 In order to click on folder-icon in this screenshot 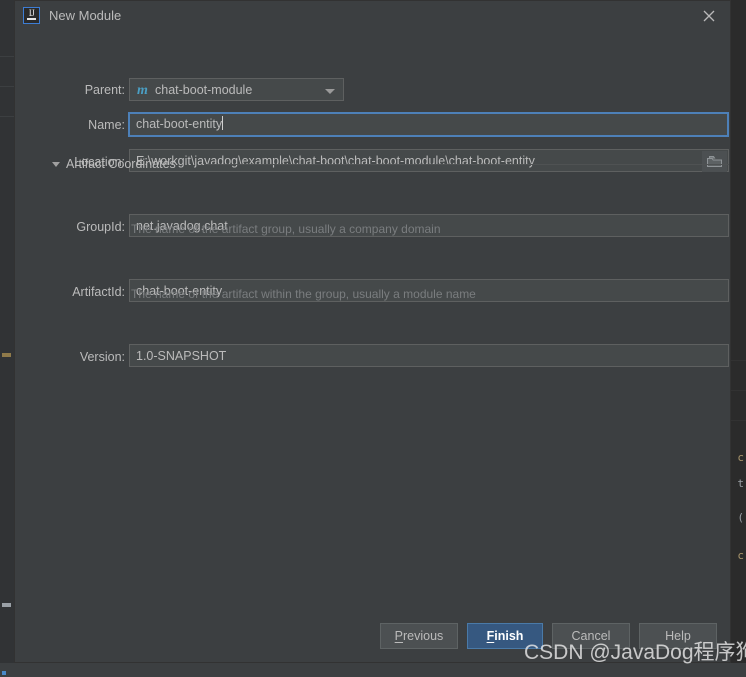, I will do `click(714, 161)`.